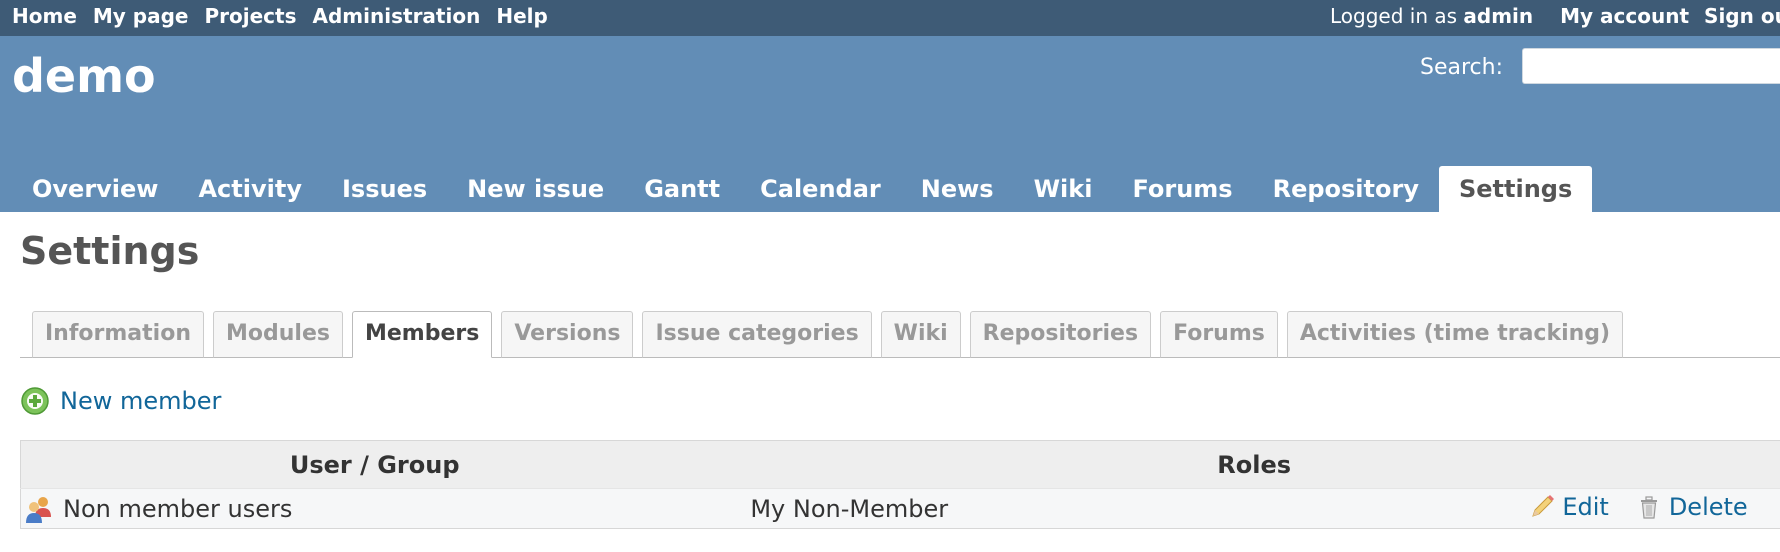 This screenshot has height=552, width=1780. Describe the element at coordinates (177, 509) in the screenshot. I see `member-name: Non member users` at that location.